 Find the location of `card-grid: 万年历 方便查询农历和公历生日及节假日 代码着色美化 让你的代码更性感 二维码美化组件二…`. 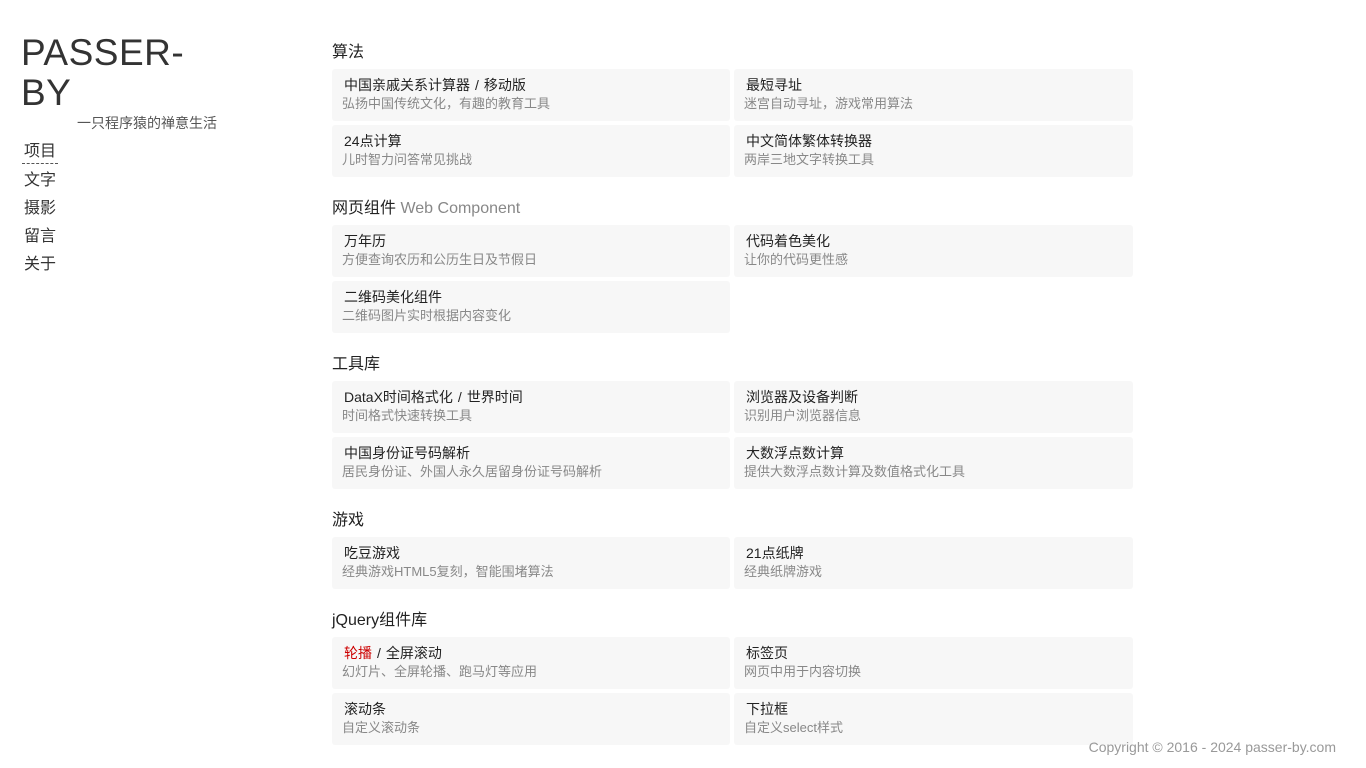

card-grid: 万年历 方便查询农历和公历生日及节假日 代码着色美化 让你的代码更性感 二维码美化组件二… is located at coordinates (733, 279).